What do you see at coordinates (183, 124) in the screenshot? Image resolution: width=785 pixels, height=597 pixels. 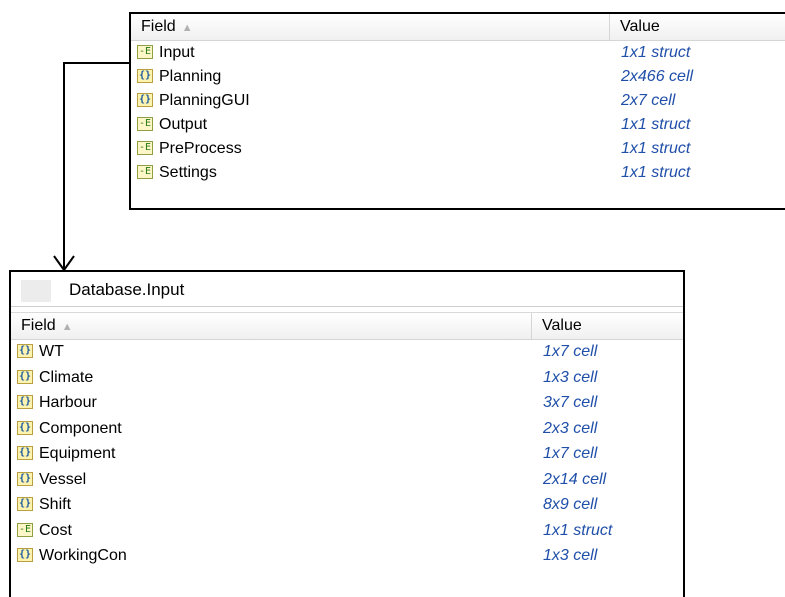 I see `field-name: Output` at bounding box center [183, 124].